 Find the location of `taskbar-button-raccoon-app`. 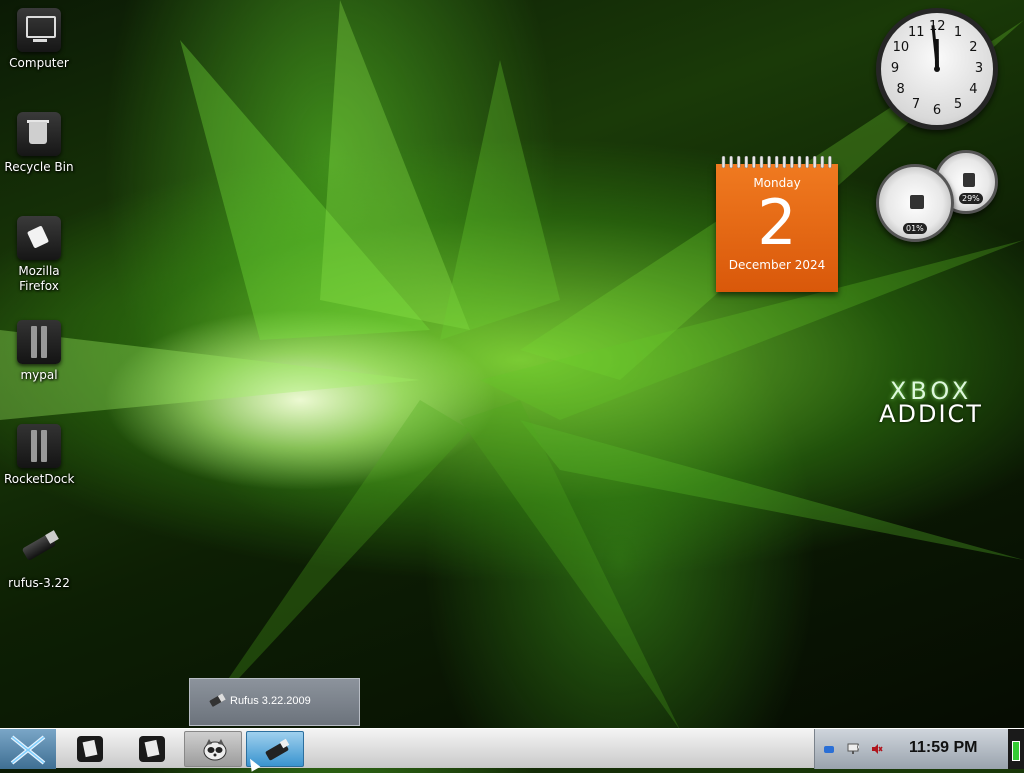

taskbar-button-raccoon-app is located at coordinates (213, 749).